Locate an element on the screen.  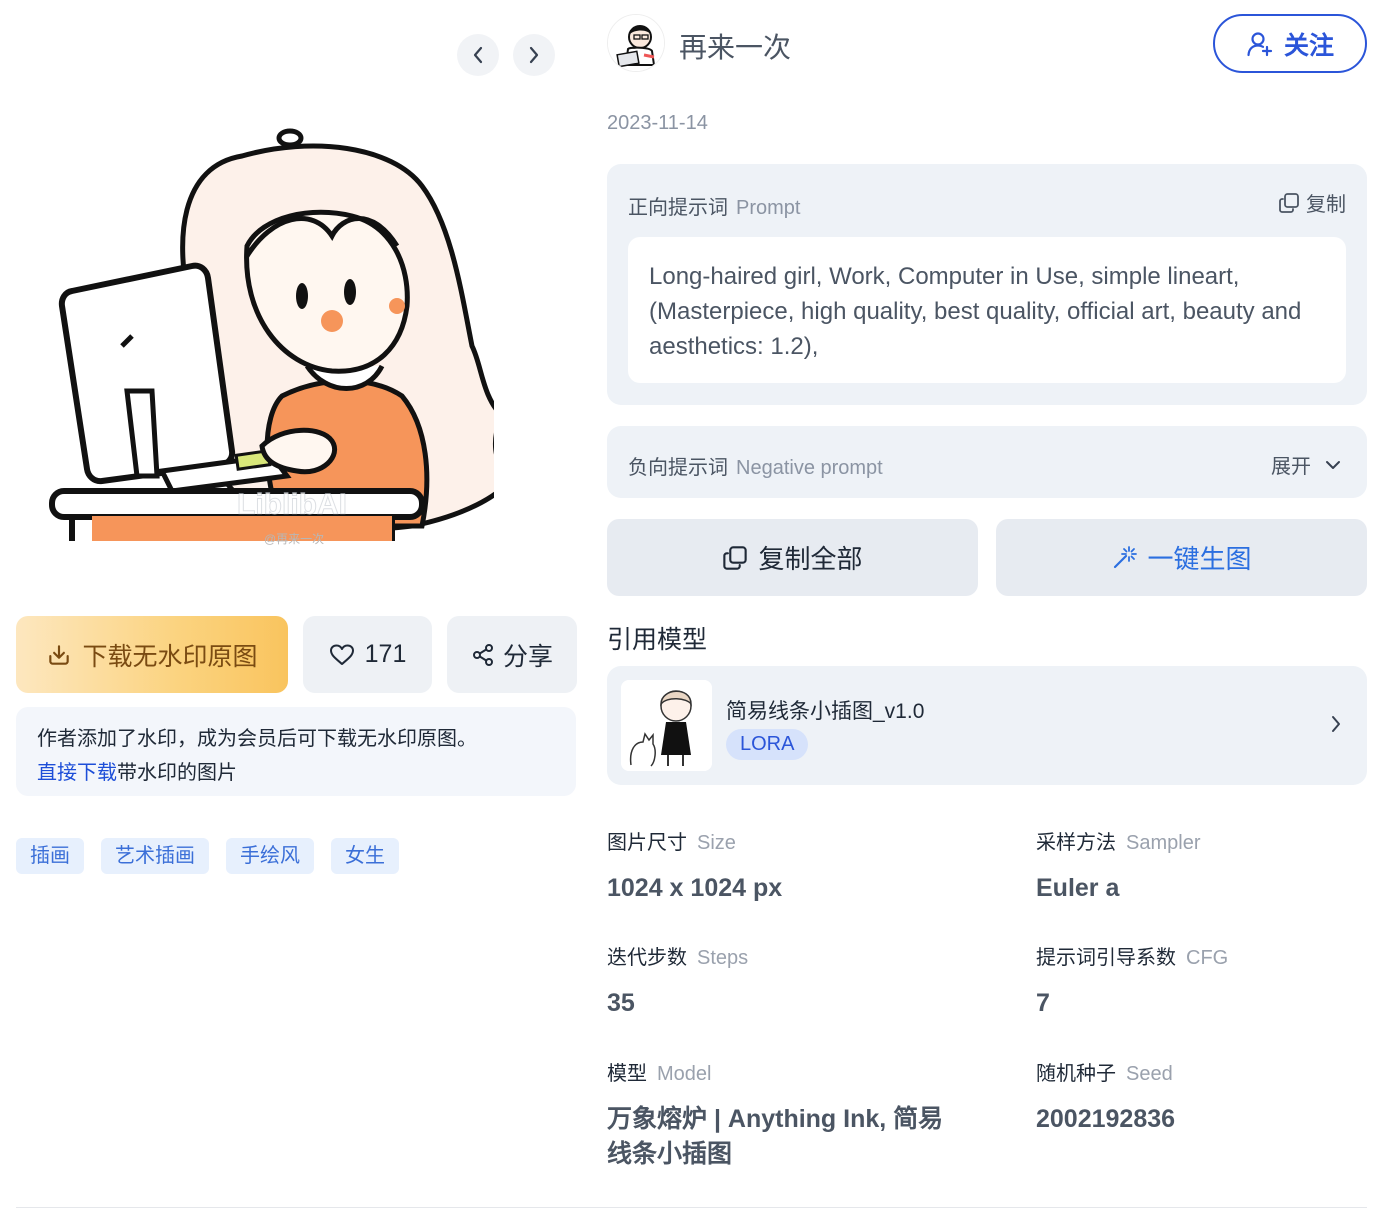
param-label: 迭代步数 Steps is located at coordinates (677, 955).